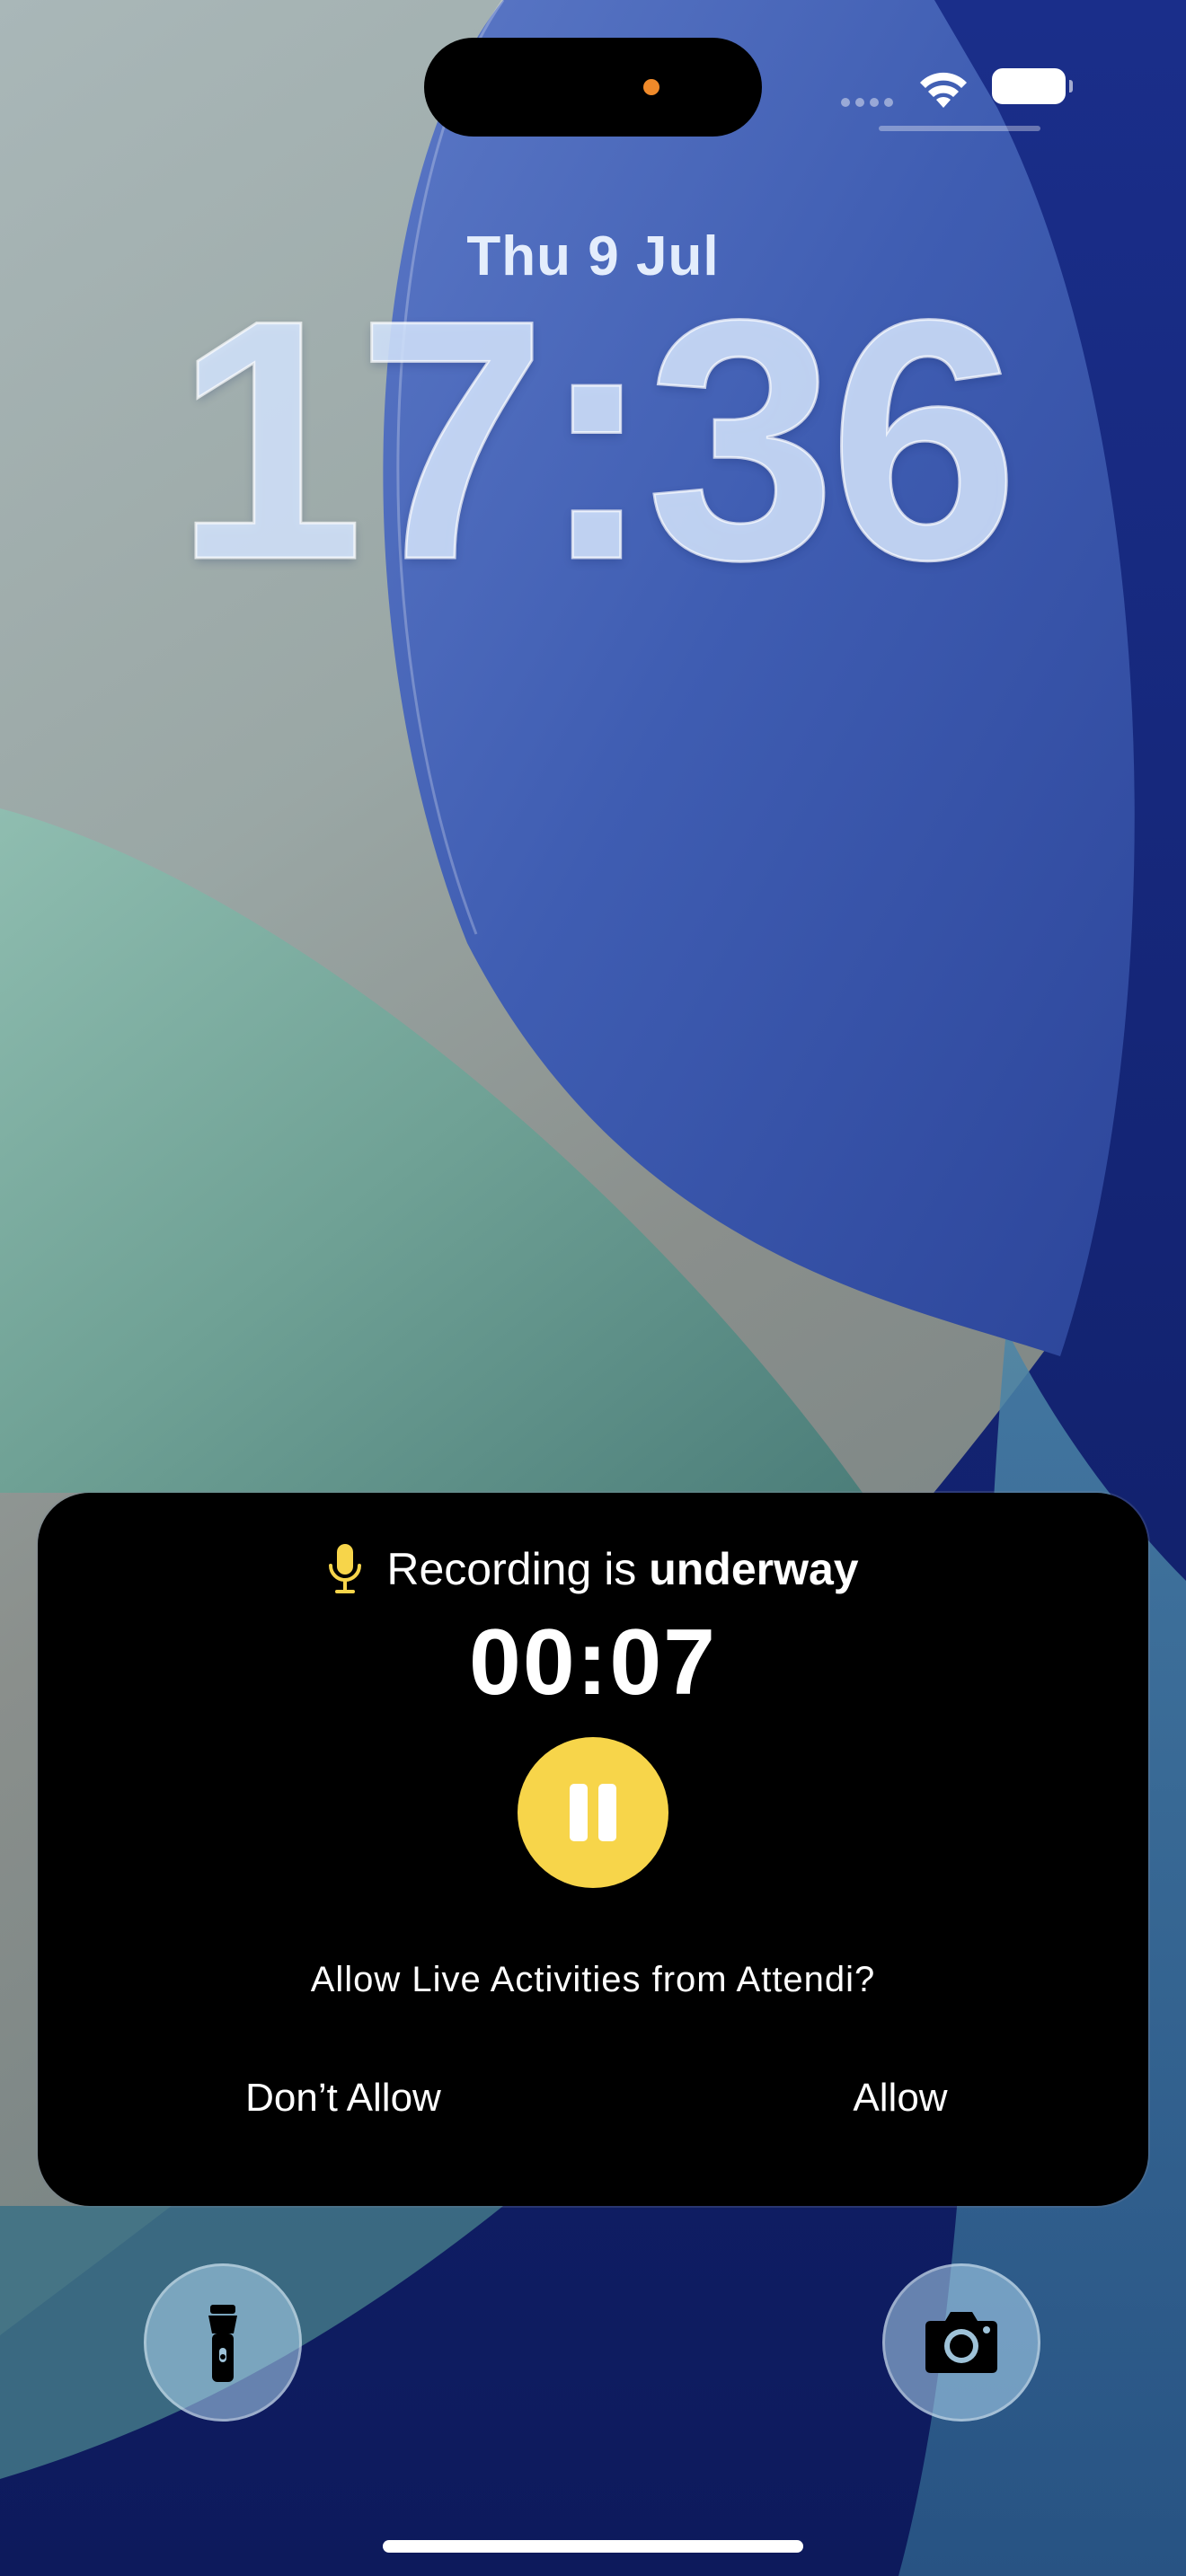 The height and width of the screenshot is (2576, 1186). I want to click on recording-status-emphasis: underway, so click(754, 1569).